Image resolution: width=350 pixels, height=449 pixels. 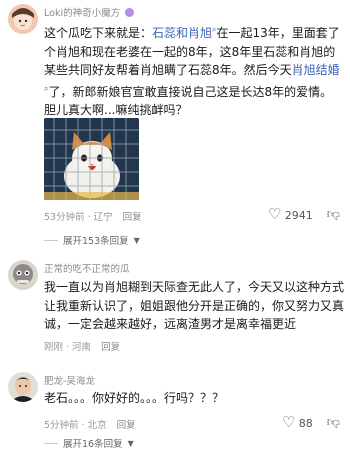 I want to click on expand-replies-label: 展开16条回复, so click(x=93, y=444).